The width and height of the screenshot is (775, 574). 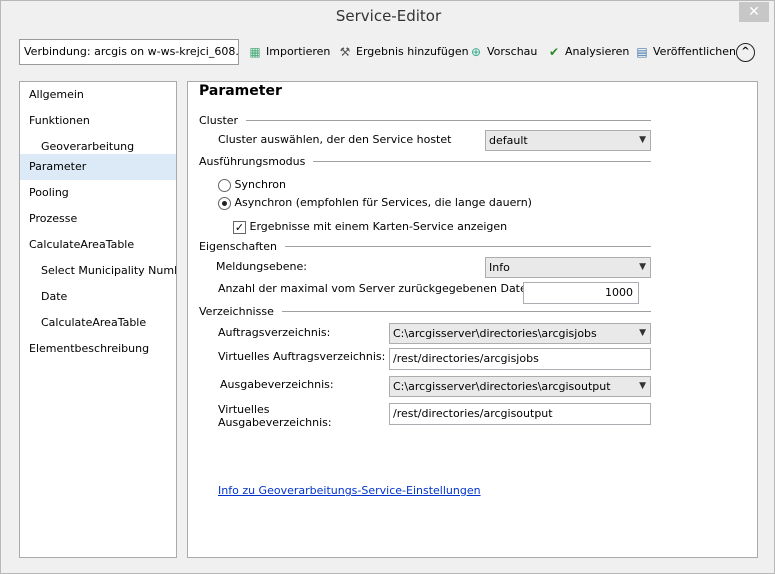 I want to click on sidebar-item-elementbeschreibung: Elementbeschreibung, so click(x=98, y=349).